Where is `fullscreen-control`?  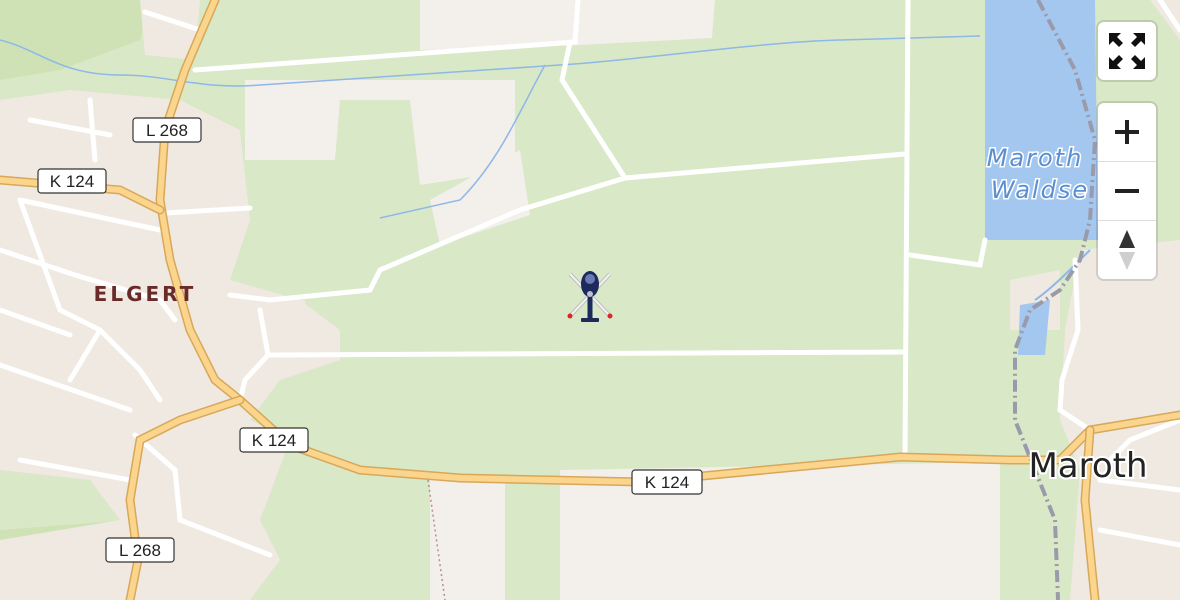 fullscreen-control is located at coordinates (1127, 51).